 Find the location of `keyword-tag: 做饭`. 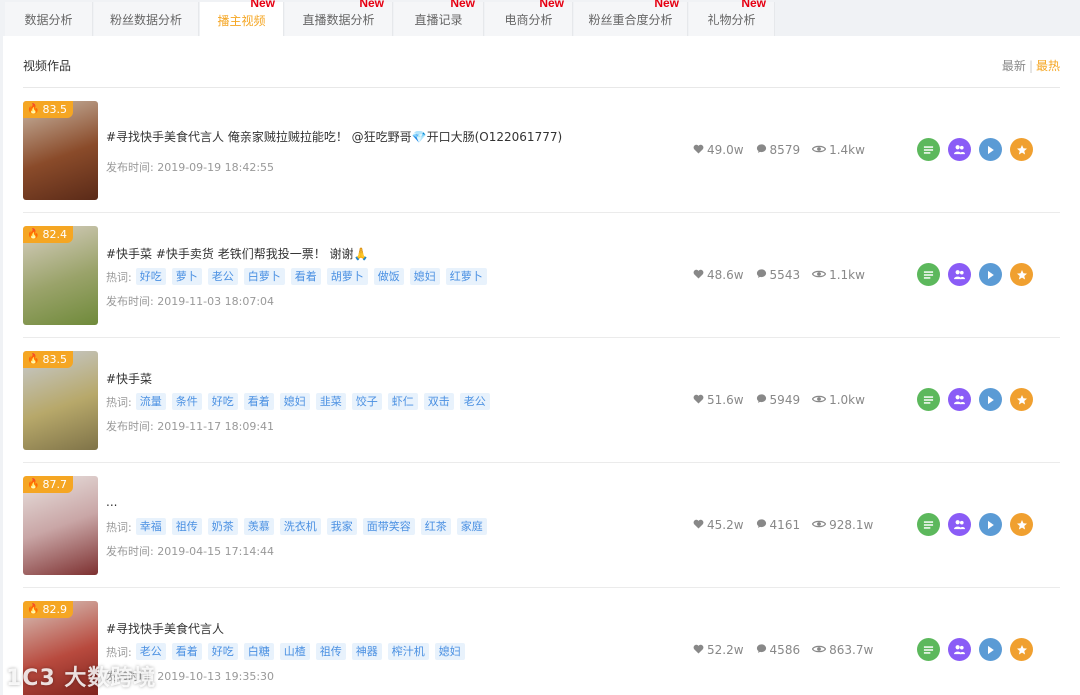

keyword-tag: 做饭 is located at coordinates (388, 276).